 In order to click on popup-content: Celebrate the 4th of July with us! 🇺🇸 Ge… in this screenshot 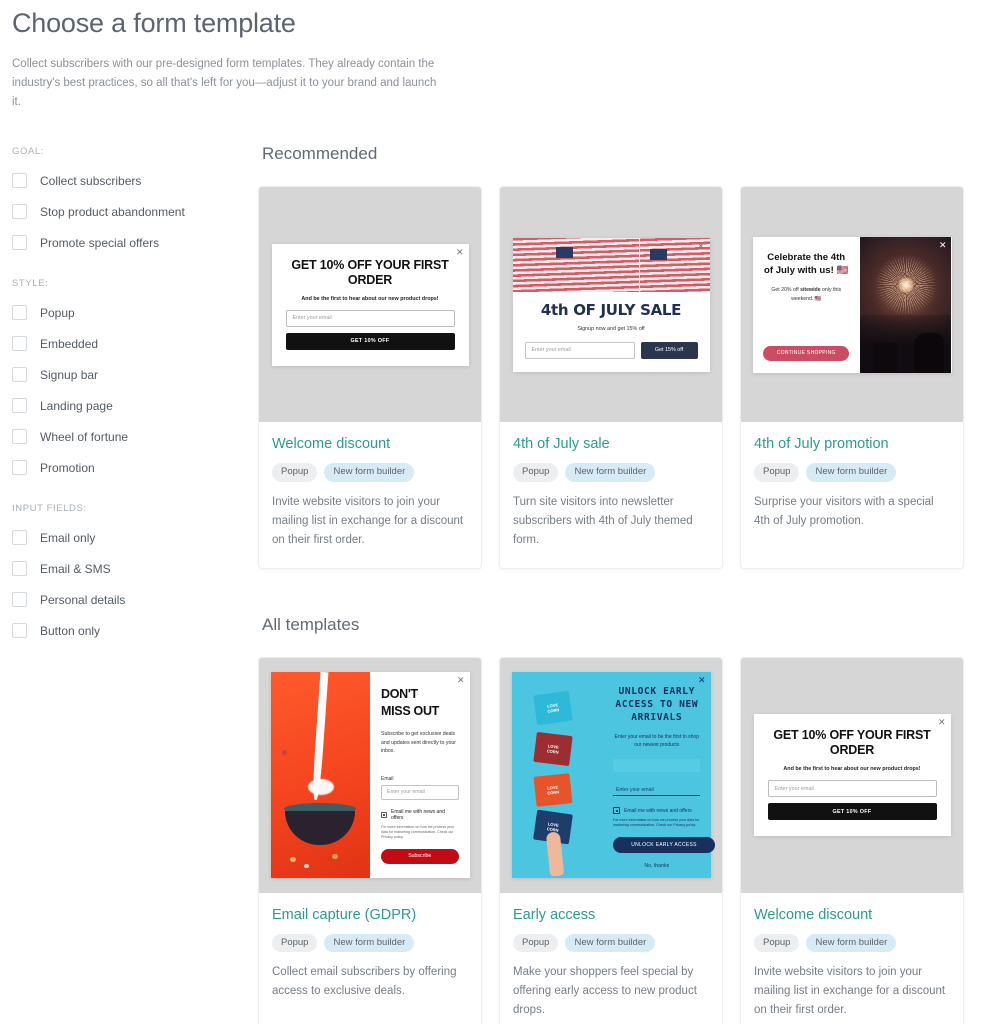, I will do `click(806, 305)`.